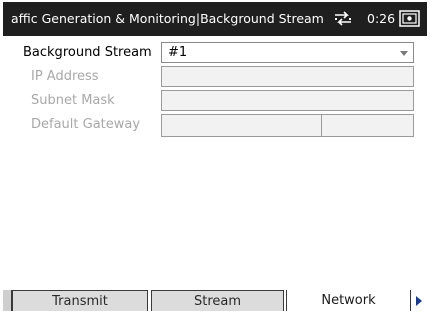 Image resolution: width=430 pixels, height=313 pixels. I want to click on bottom-tab-bar: Transmit Stream Network, so click(215, 300).